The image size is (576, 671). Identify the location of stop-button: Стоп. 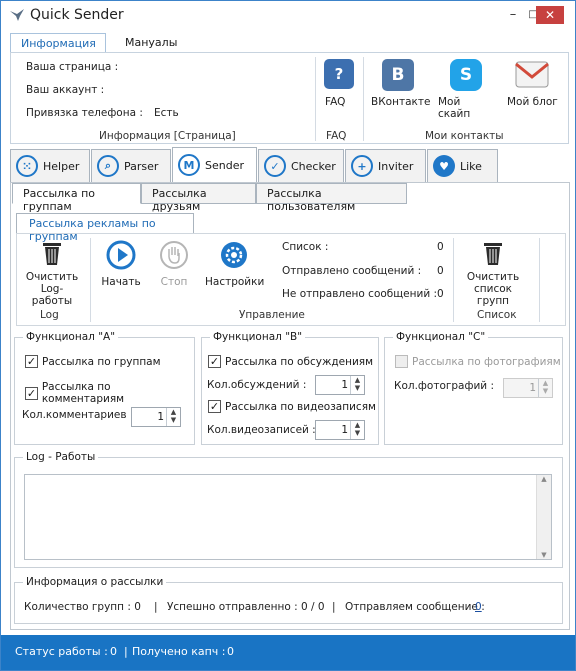
(174, 268).